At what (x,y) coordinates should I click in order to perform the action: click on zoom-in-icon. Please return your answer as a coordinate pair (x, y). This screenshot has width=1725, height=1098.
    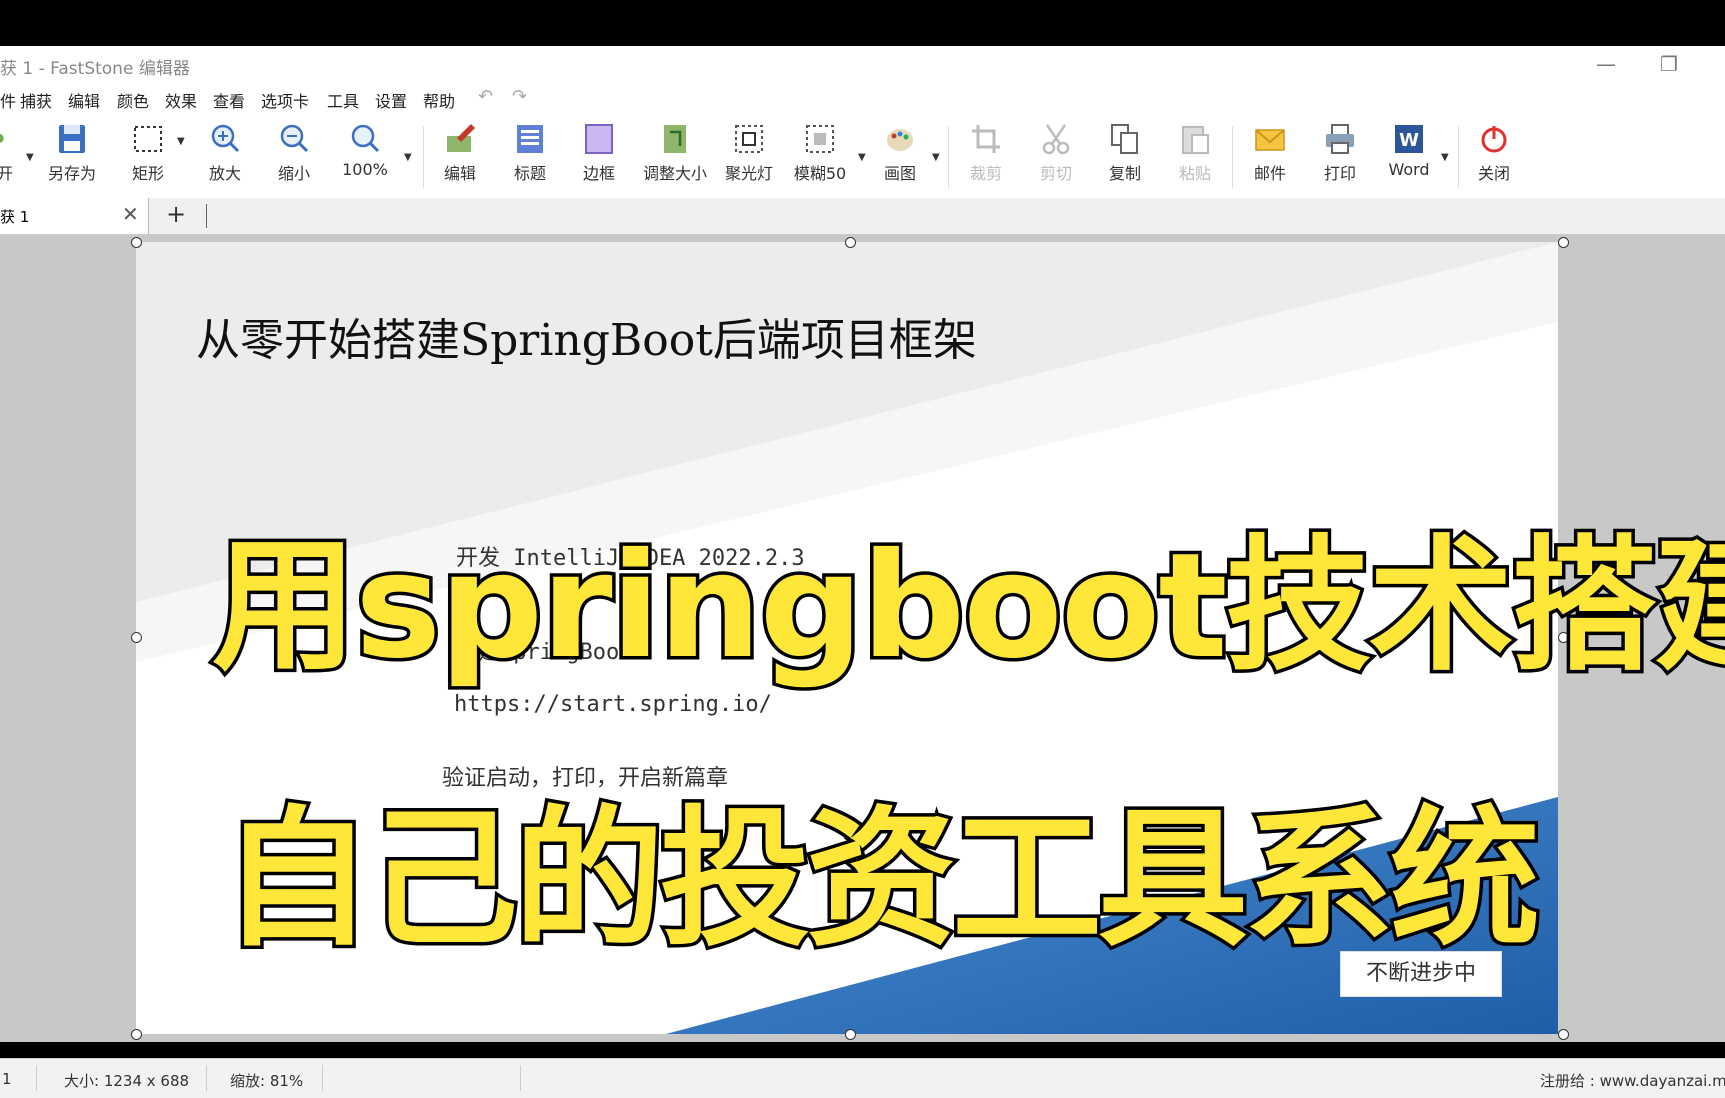
    Looking at the image, I should click on (225, 138).